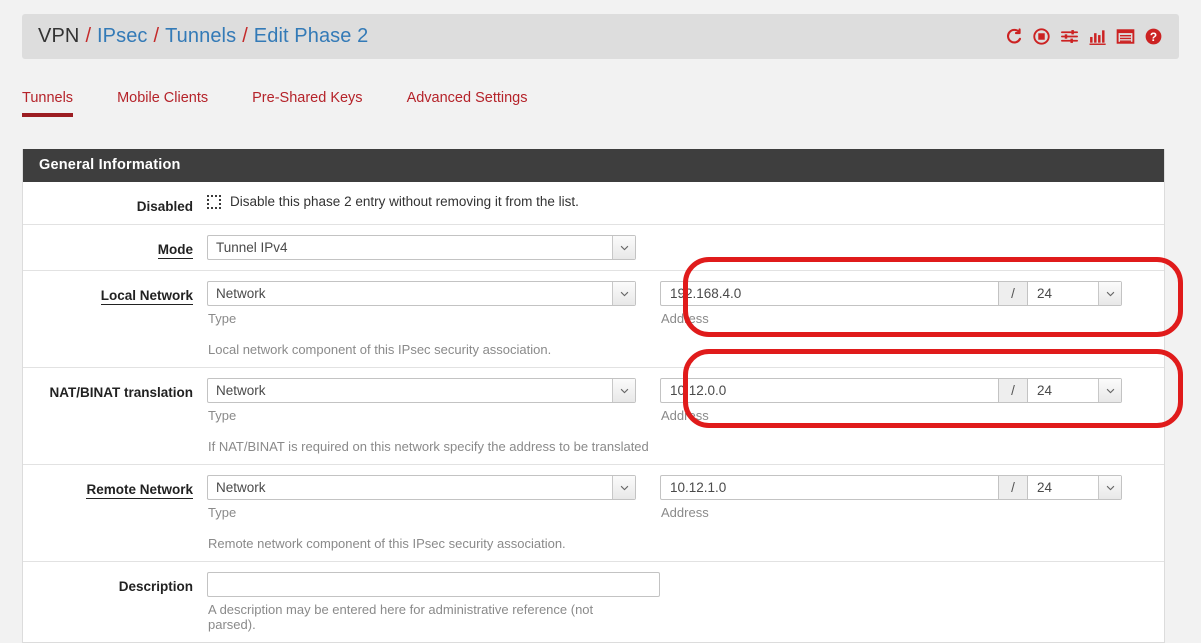 This screenshot has height=643, width=1201. I want to click on local-network-address-input: 192.168.4.0, so click(829, 293).